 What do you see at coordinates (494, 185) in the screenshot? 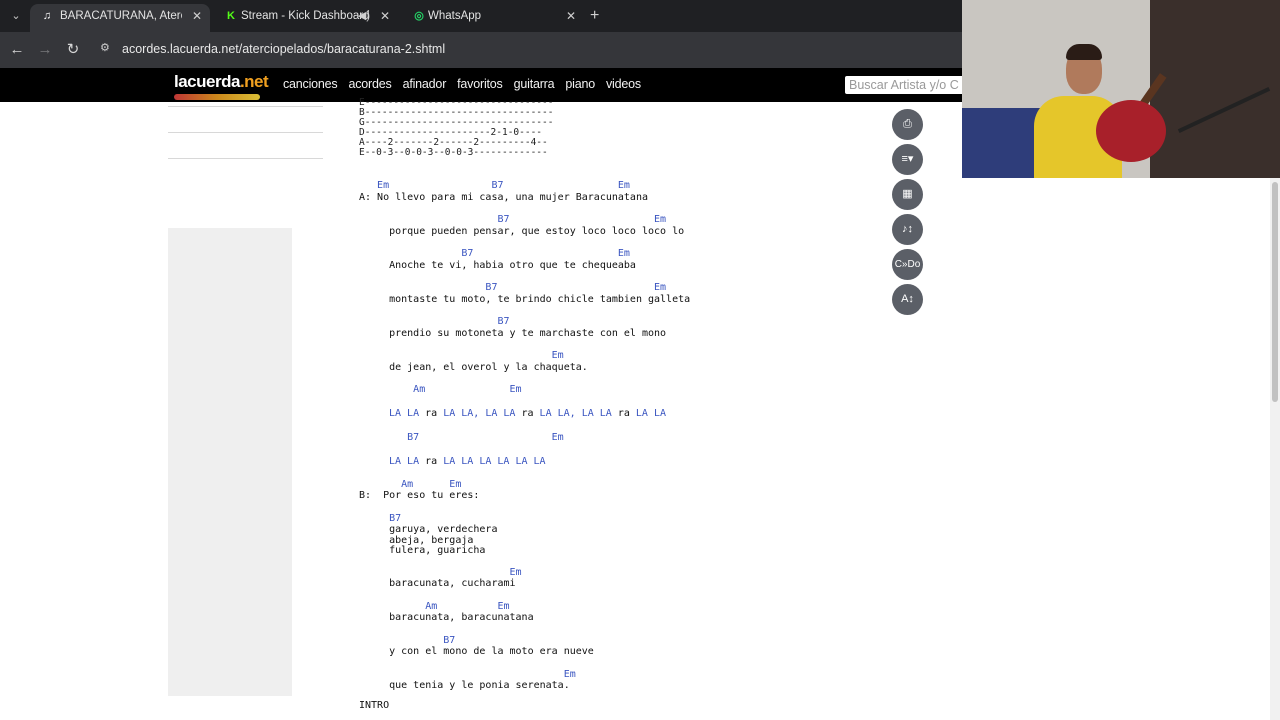
I see `chord-line: Em B7 Em` at bounding box center [494, 185].